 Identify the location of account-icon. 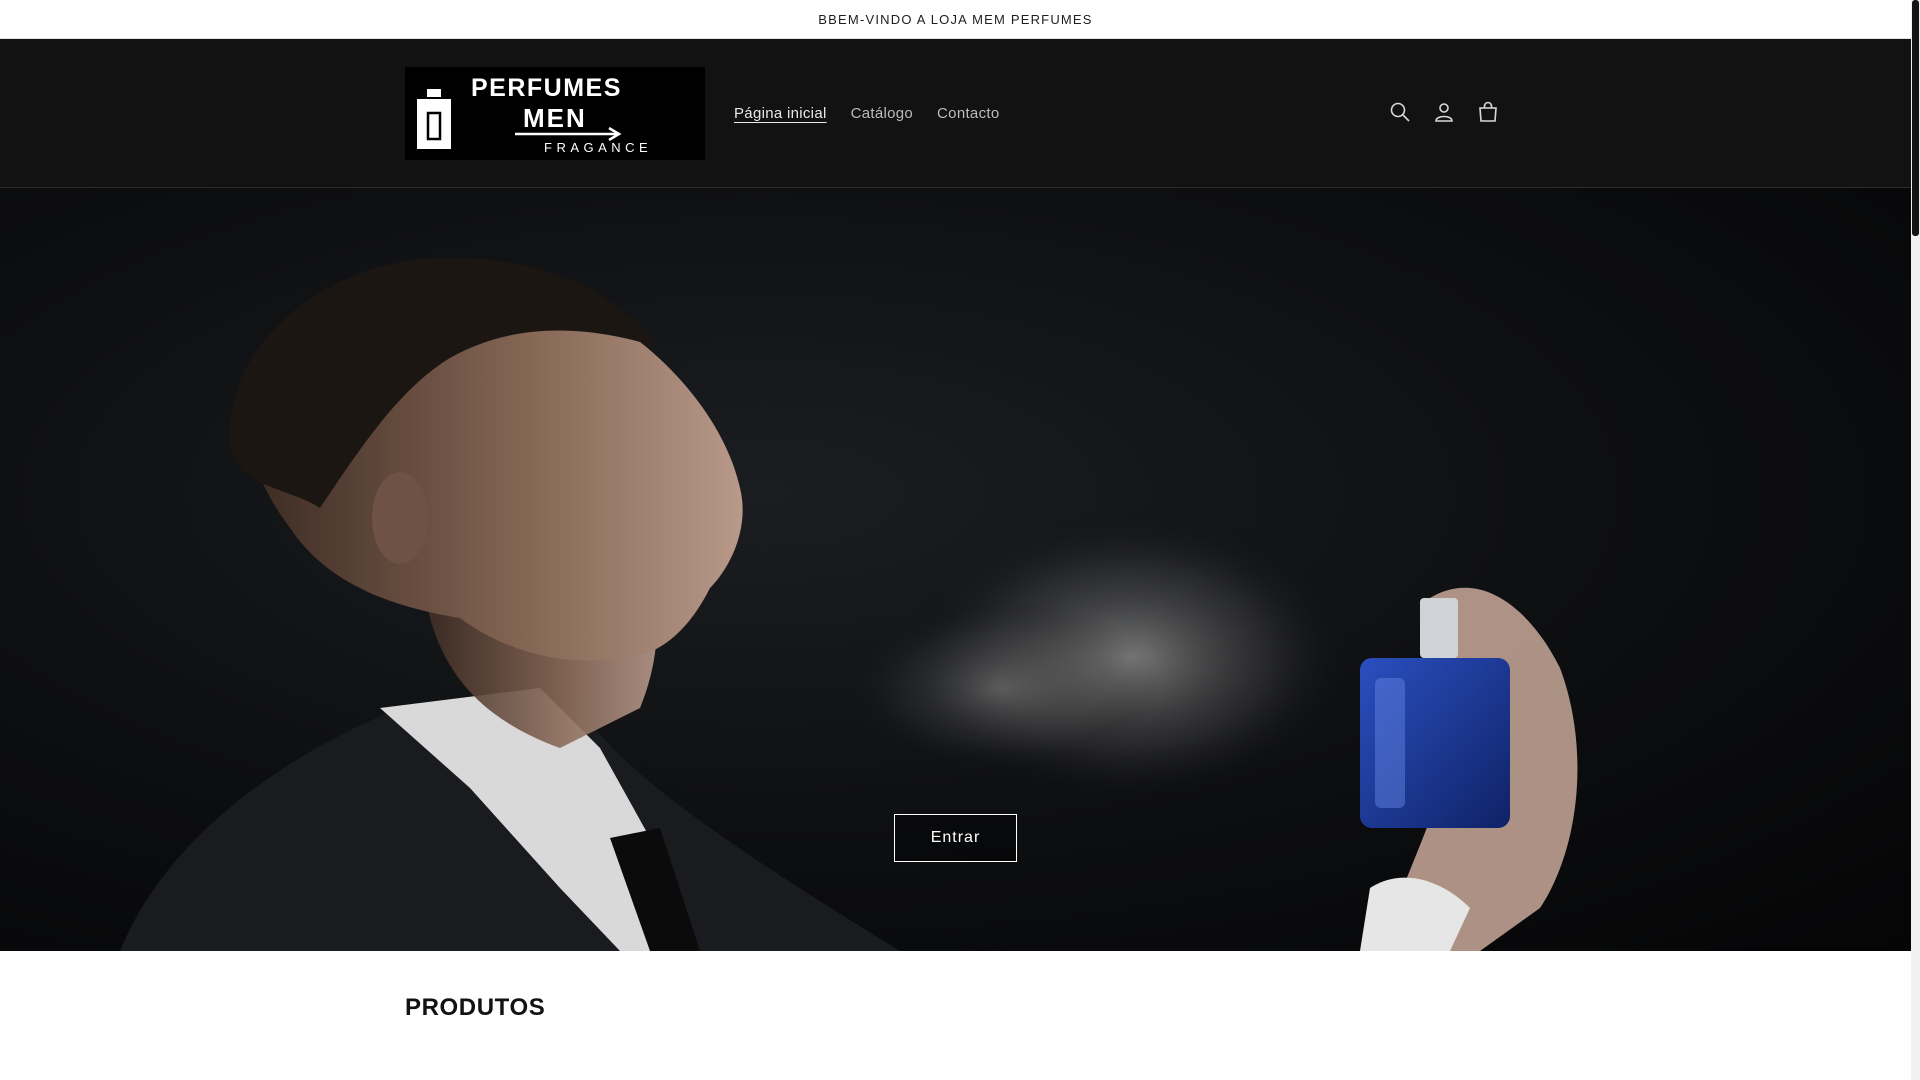
(1444, 112).